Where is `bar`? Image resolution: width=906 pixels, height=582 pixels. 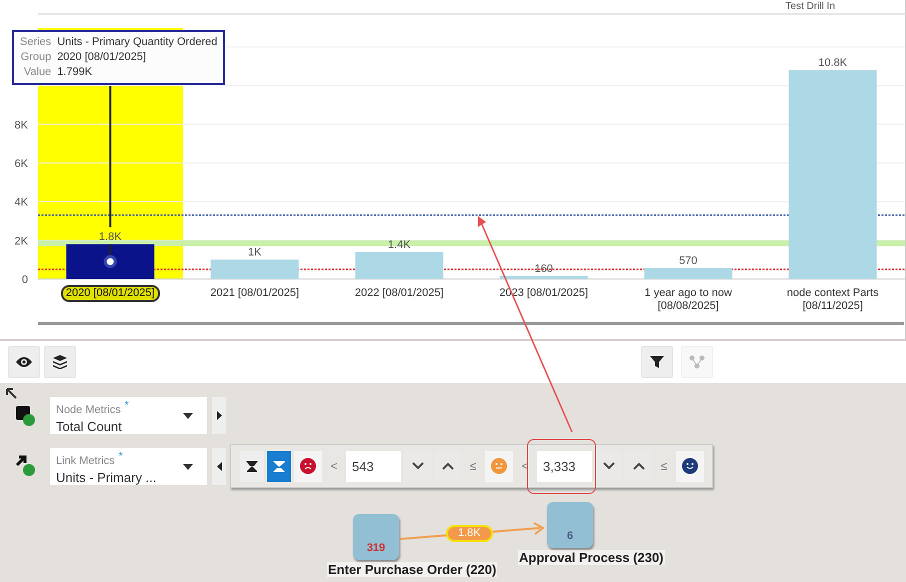
bar is located at coordinates (110, 261).